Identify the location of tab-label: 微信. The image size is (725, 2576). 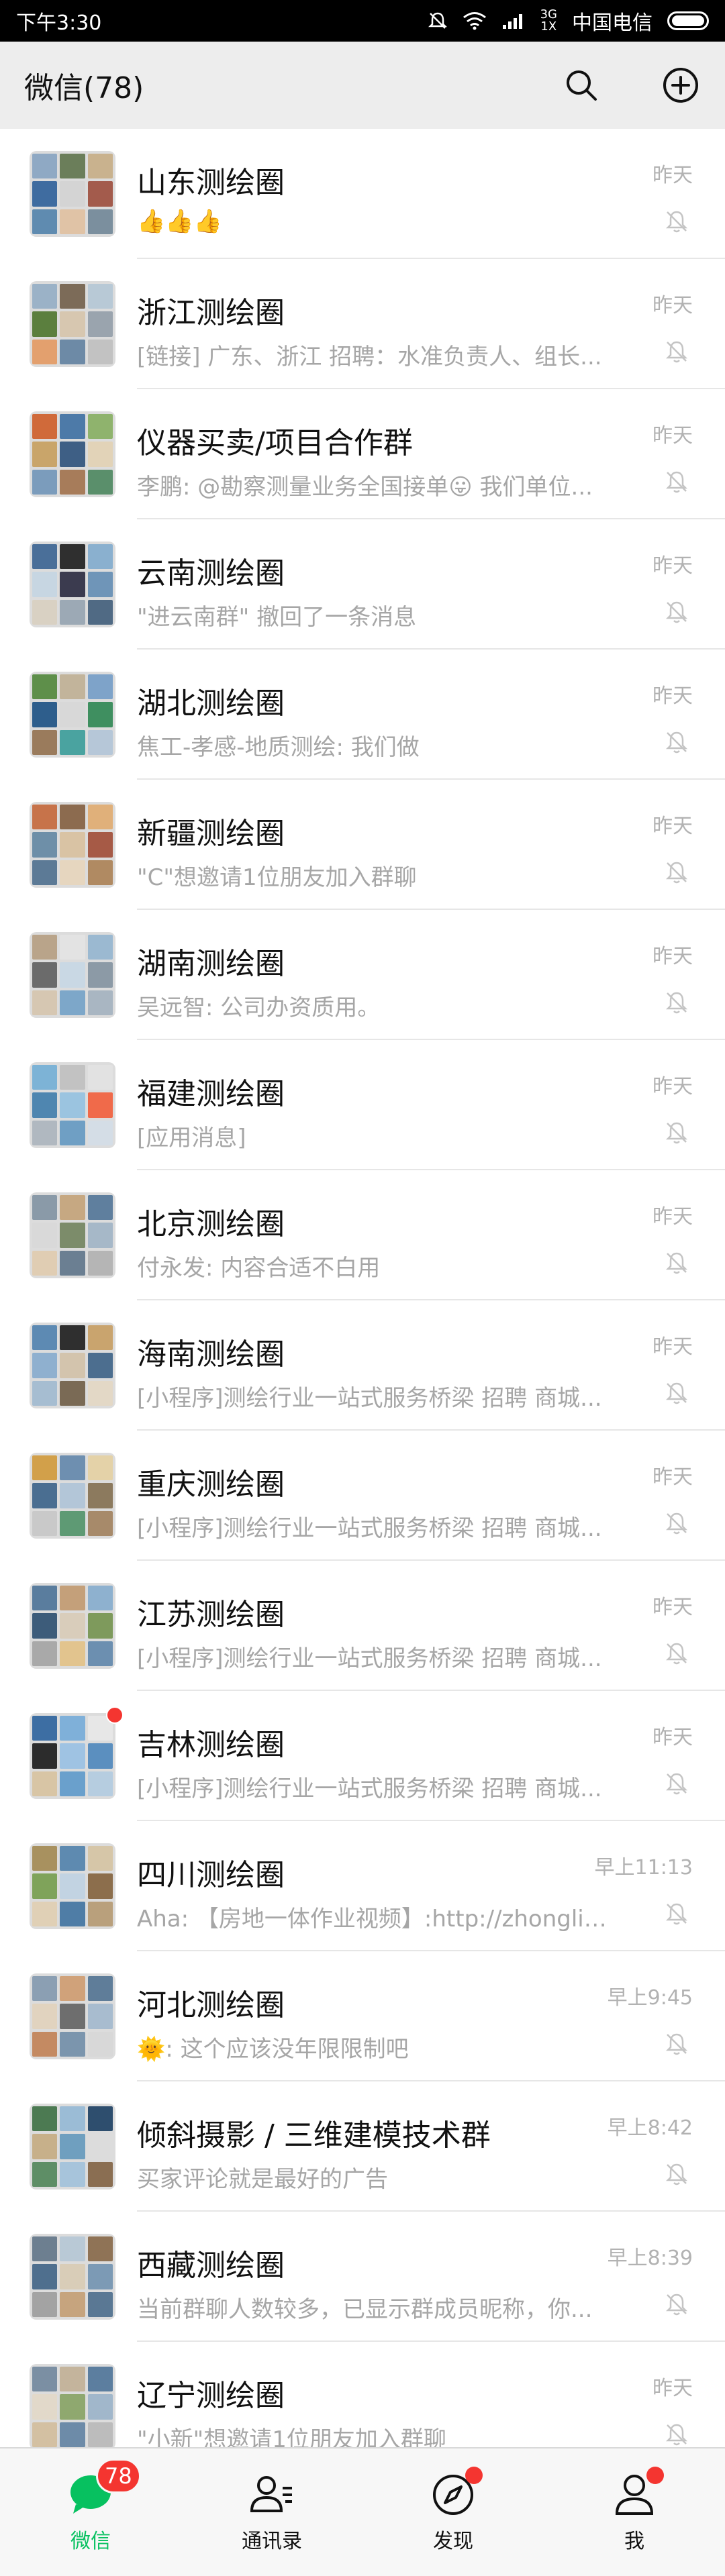
(91, 2541).